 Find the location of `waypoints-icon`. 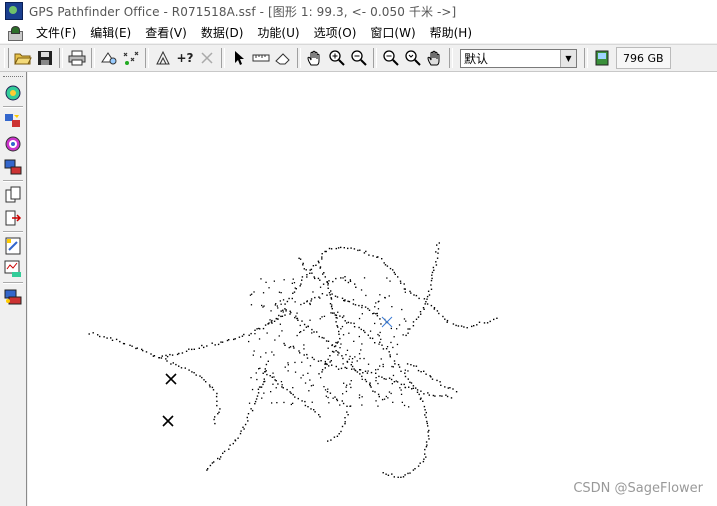

waypoints-icon is located at coordinates (131, 58).